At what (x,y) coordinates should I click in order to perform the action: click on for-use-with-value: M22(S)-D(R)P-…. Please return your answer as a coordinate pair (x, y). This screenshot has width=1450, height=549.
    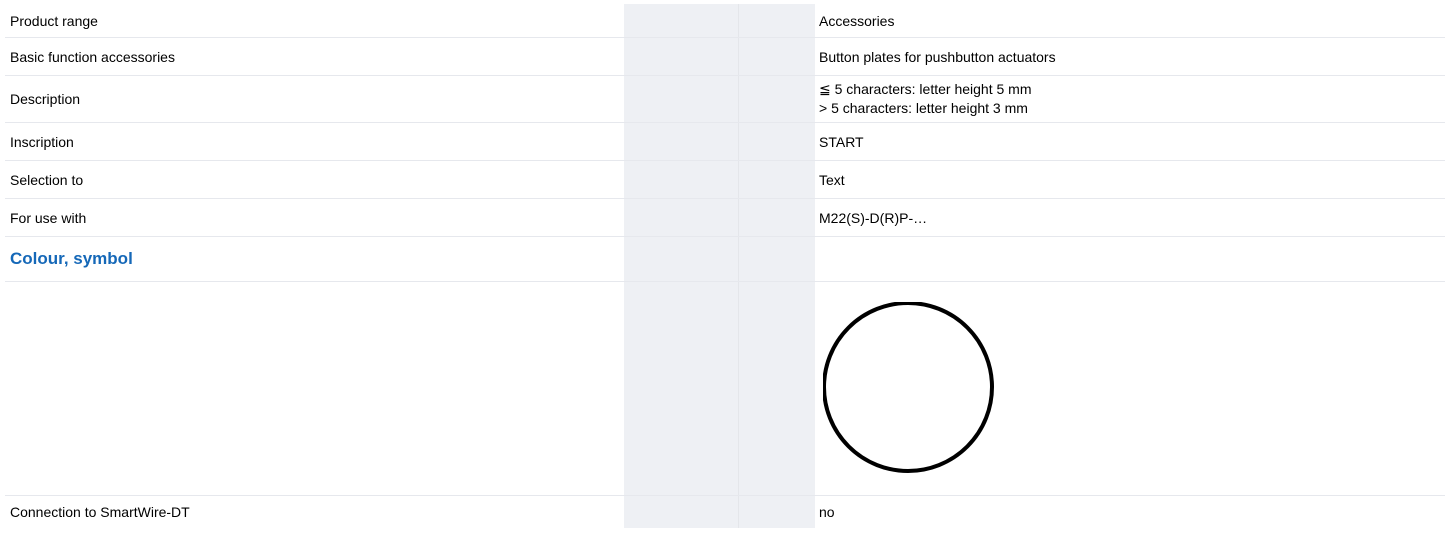
    Looking at the image, I should click on (873, 217).